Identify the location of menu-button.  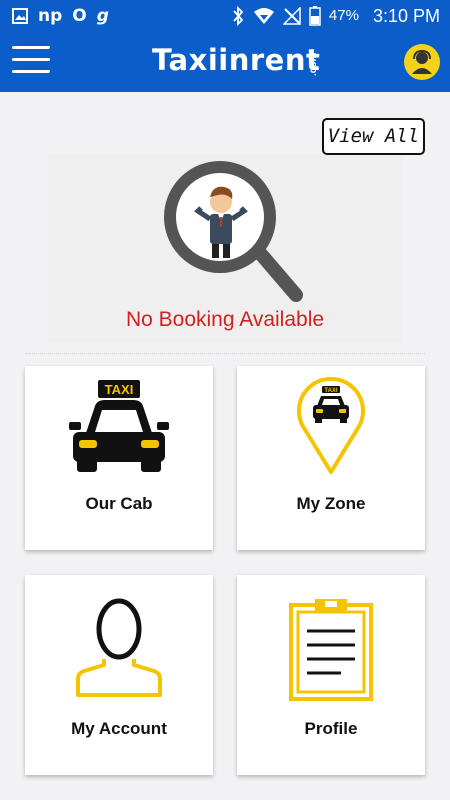
(31, 60).